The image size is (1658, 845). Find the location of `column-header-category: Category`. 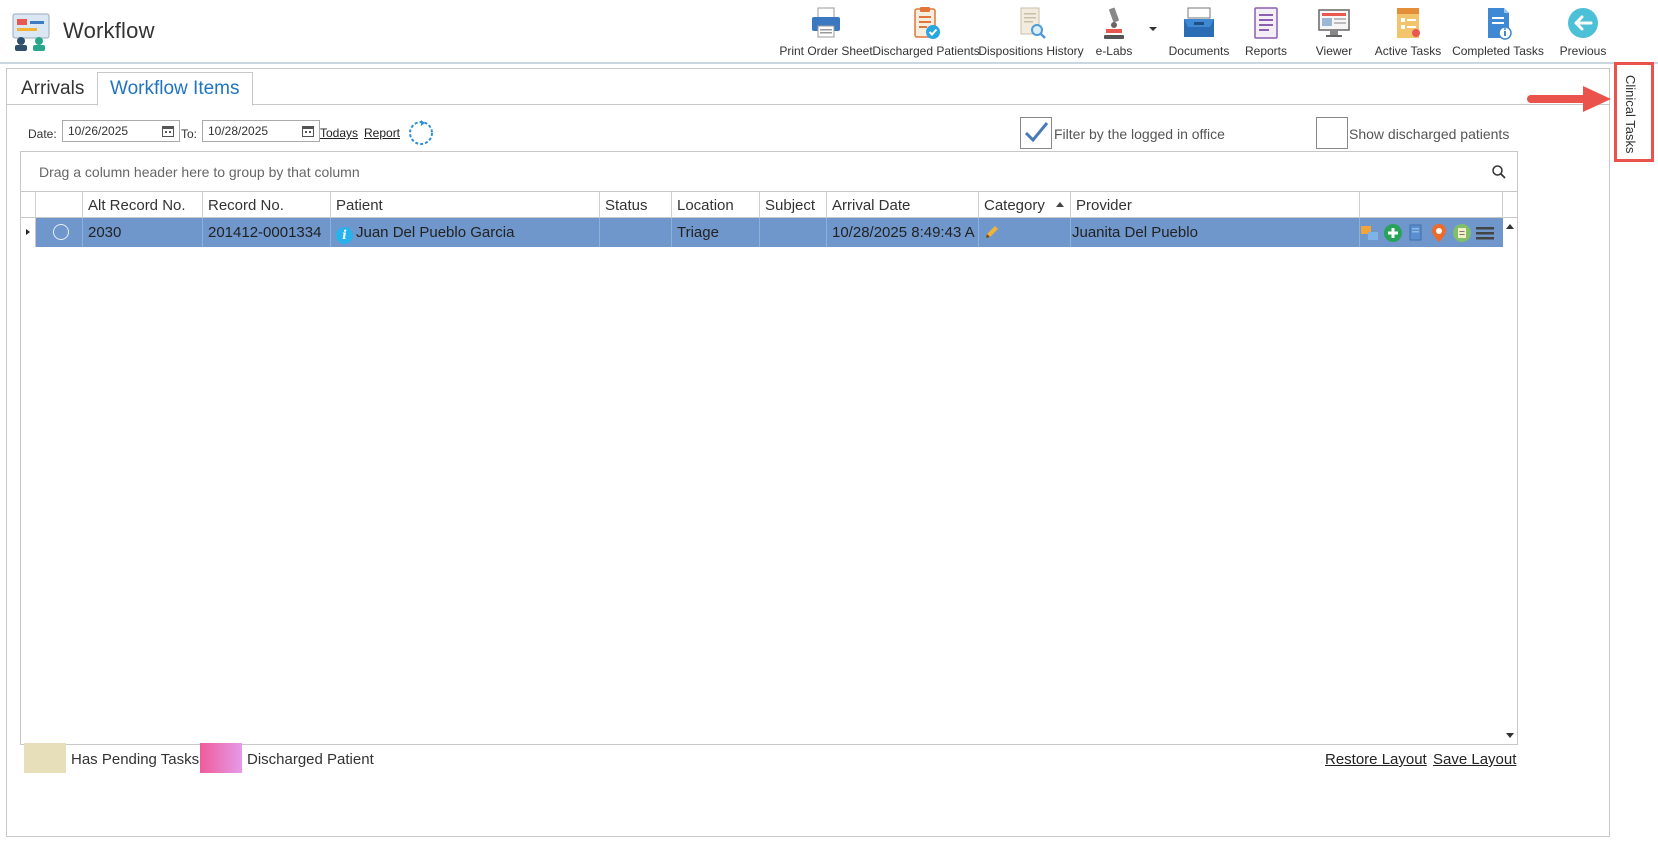

column-header-category: Category is located at coordinates (1025, 205).